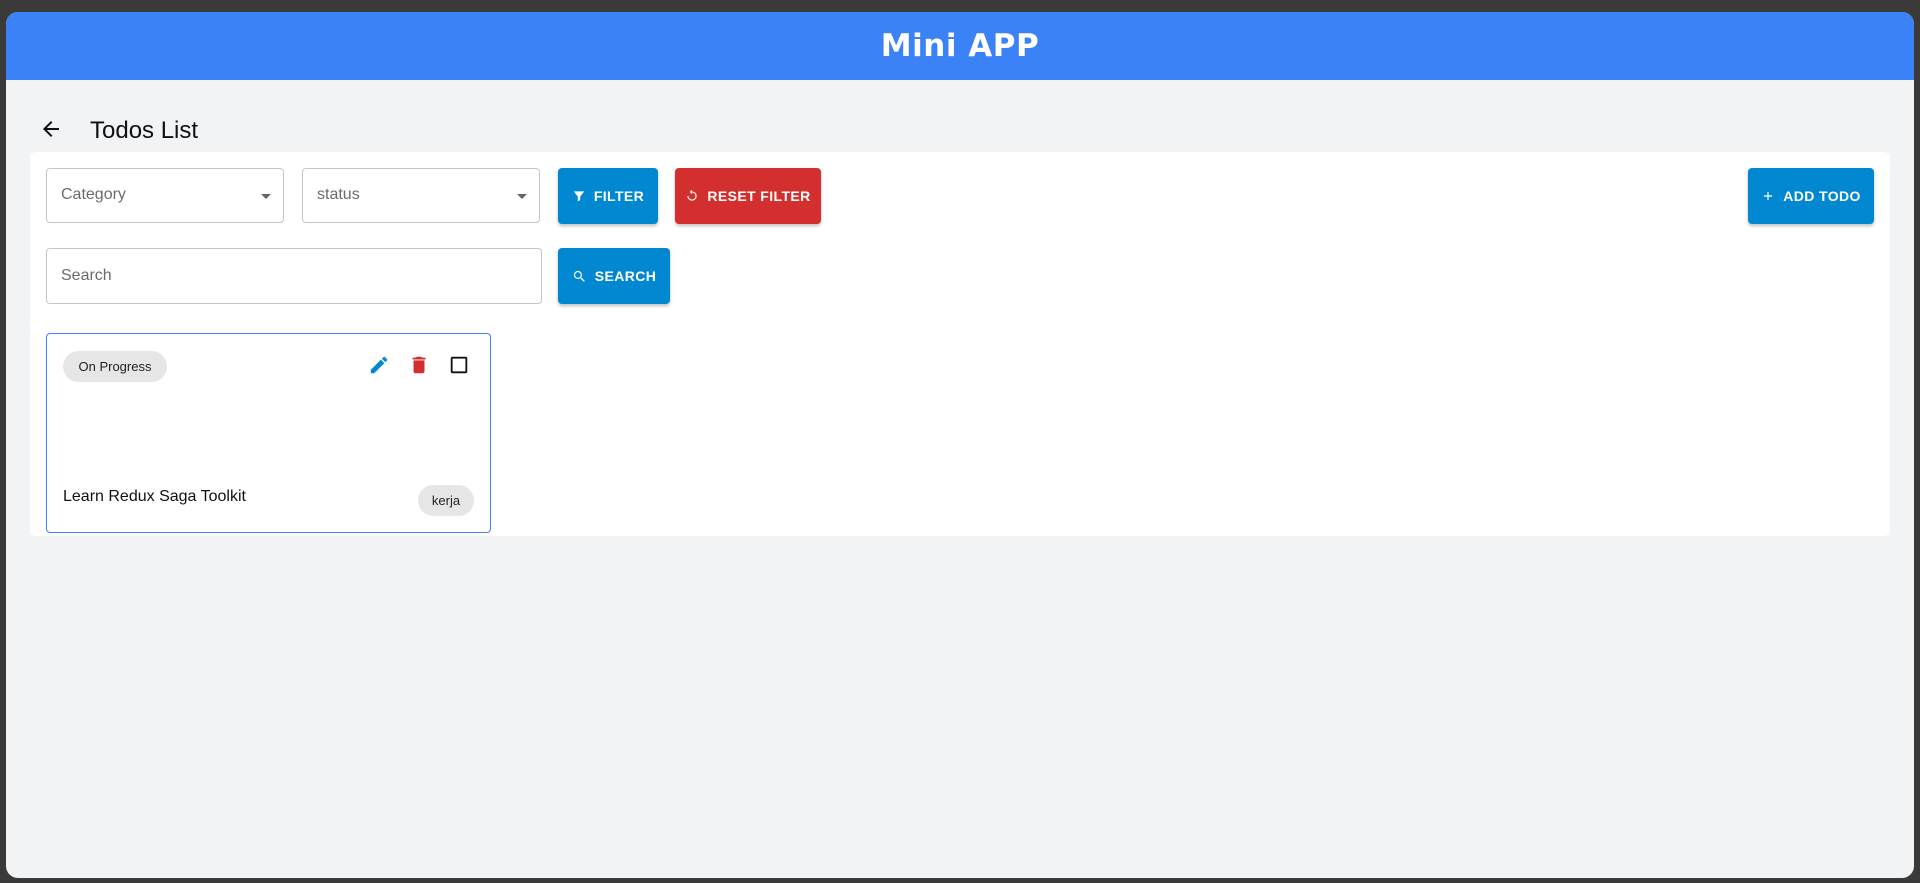  I want to click on search-input, so click(294, 276).